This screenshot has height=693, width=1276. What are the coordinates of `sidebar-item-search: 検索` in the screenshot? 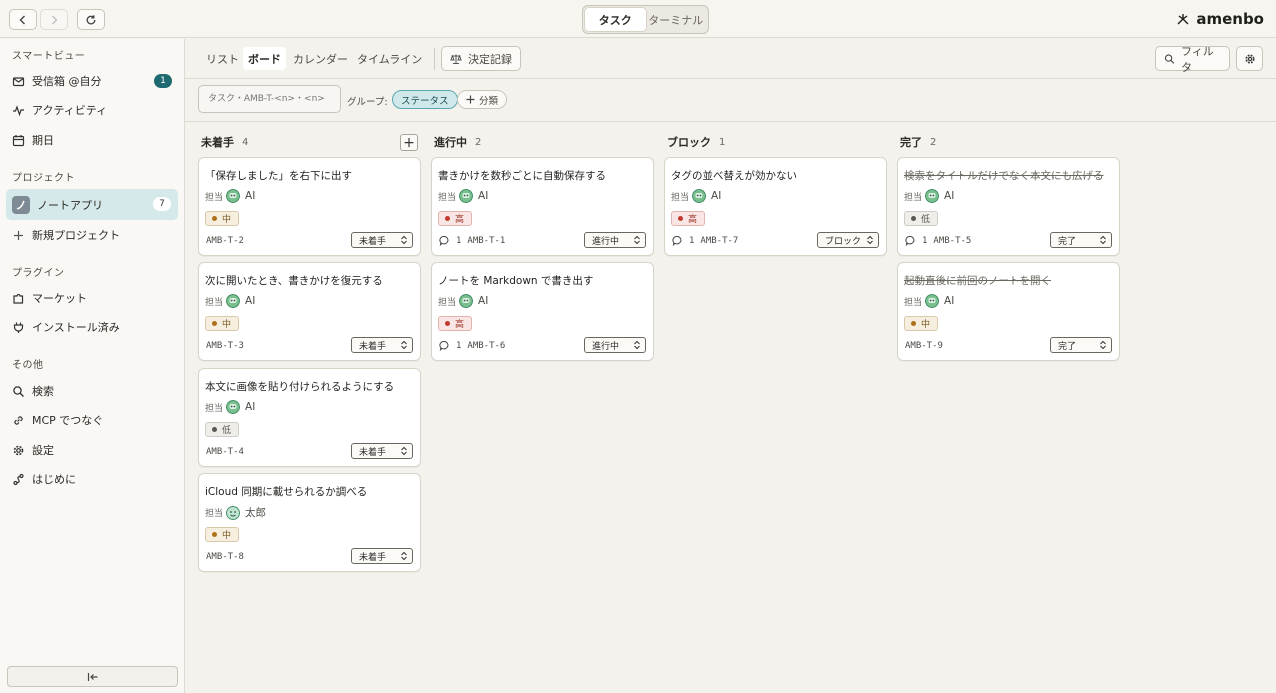 It's located at (92, 391).